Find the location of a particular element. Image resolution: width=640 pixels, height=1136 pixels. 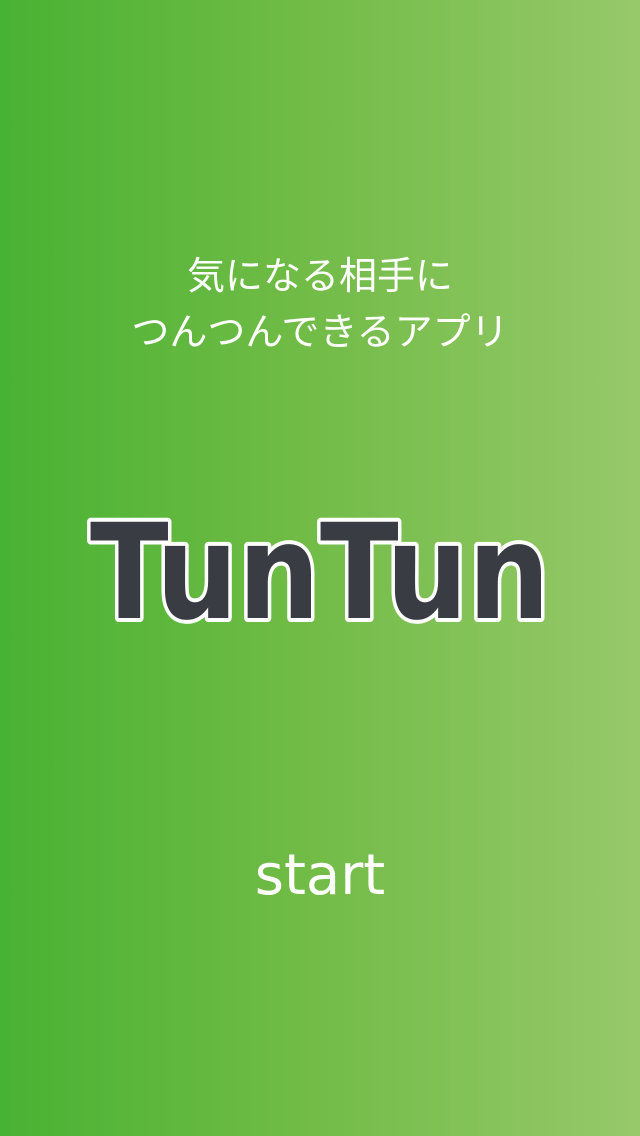

app-logo: TunTun is located at coordinates (320, 580).